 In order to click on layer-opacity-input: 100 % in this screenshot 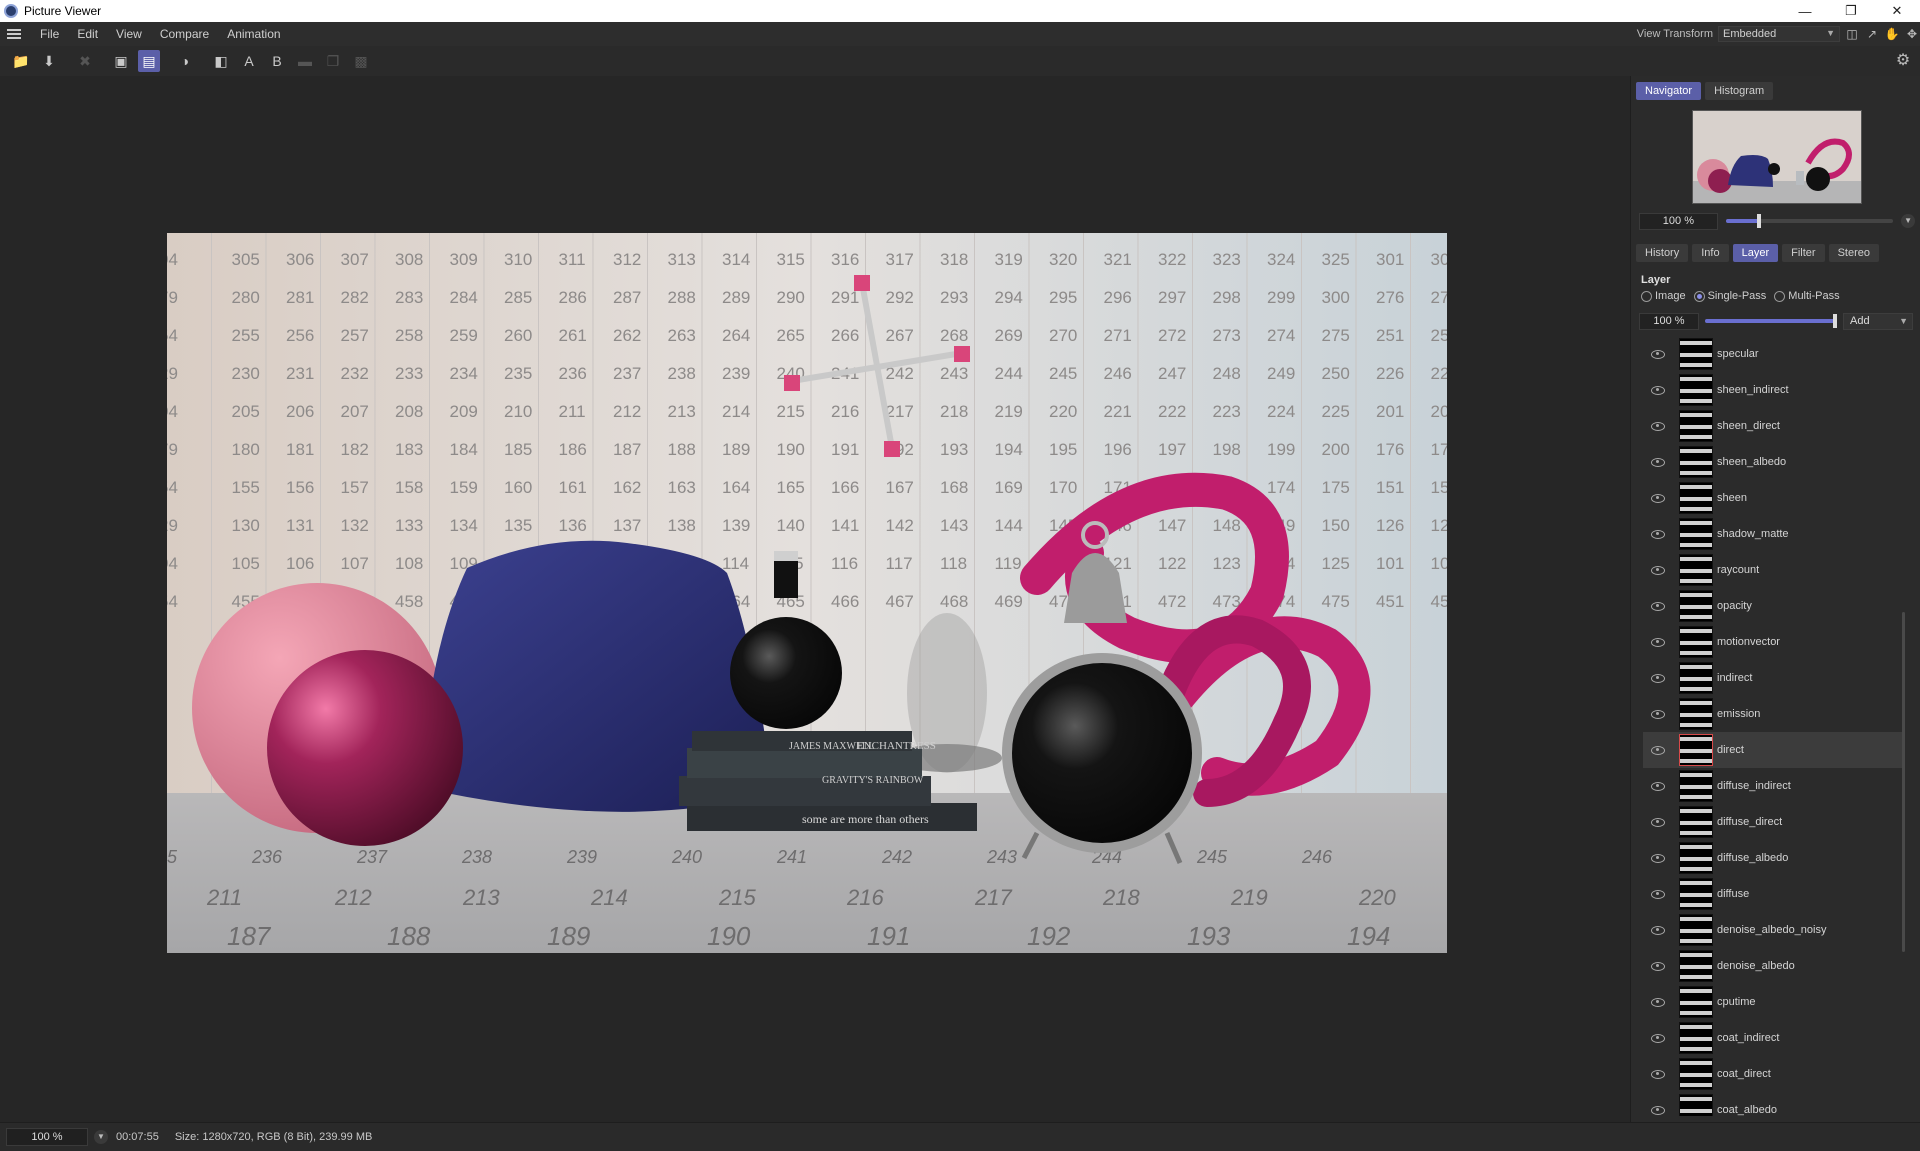, I will do `click(1669, 321)`.